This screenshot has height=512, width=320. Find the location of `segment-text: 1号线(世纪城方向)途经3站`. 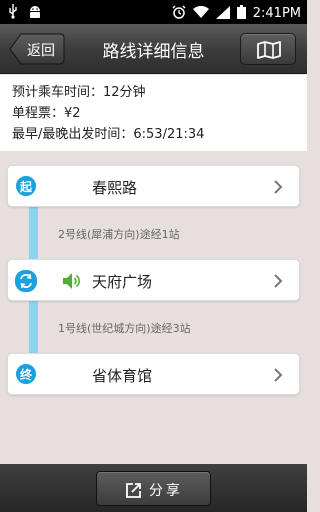

segment-text: 1号线(世纪城方向)途经3站 is located at coordinates (124, 328).